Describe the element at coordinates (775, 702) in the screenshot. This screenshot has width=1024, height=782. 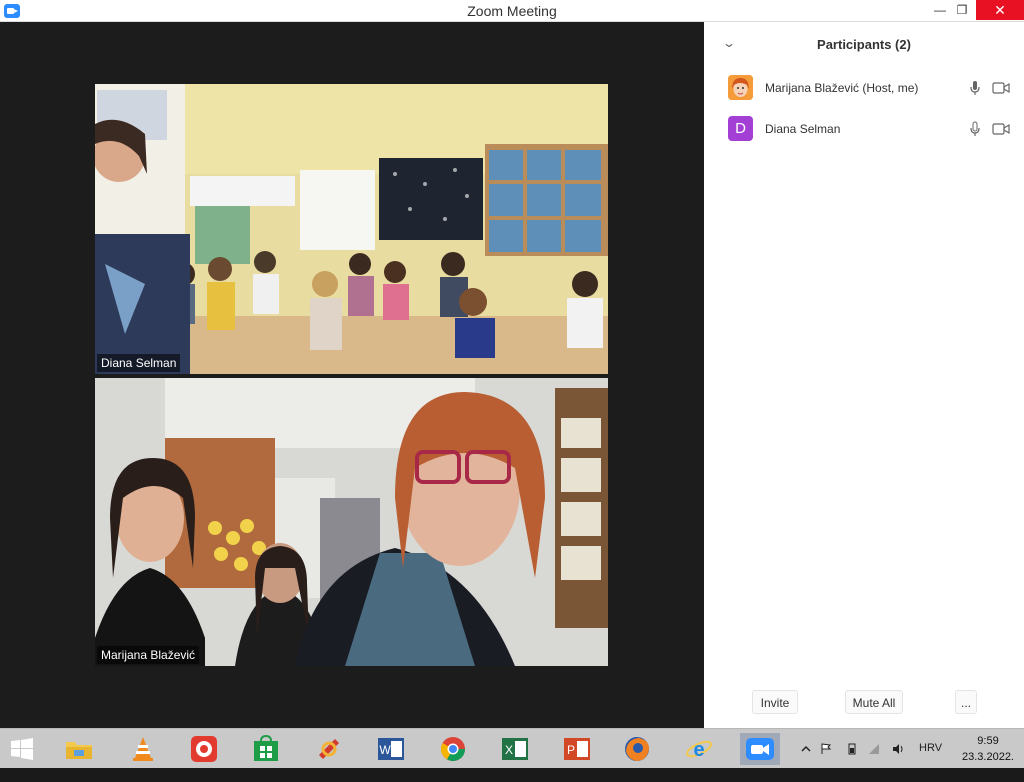
I see `invite-button: Invite` at that location.